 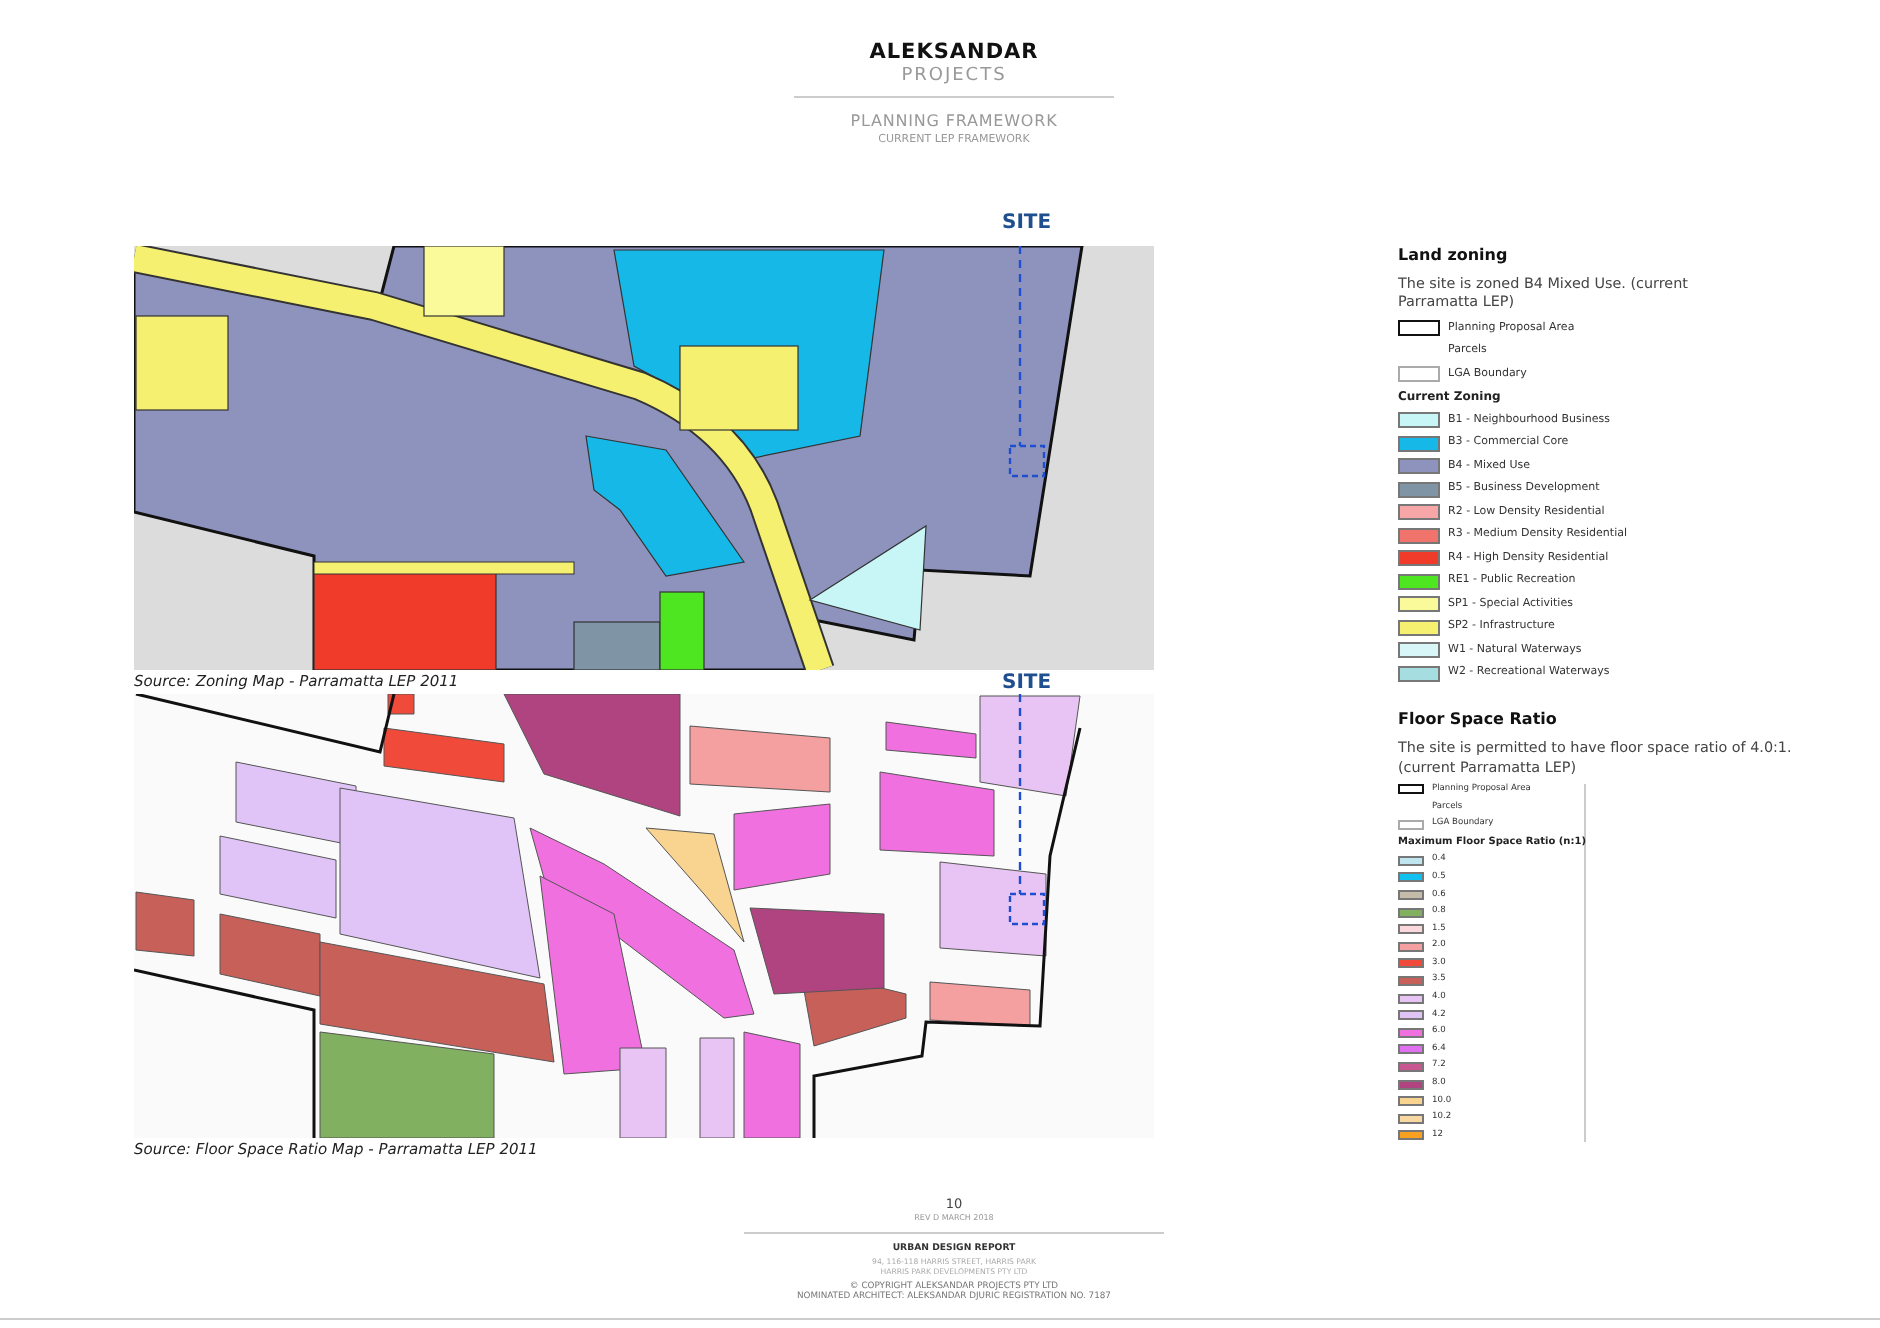 What do you see at coordinates (954, 121) in the screenshot?
I see `page-title: PLANNING FRAMEWORK` at bounding box center [954, 121].